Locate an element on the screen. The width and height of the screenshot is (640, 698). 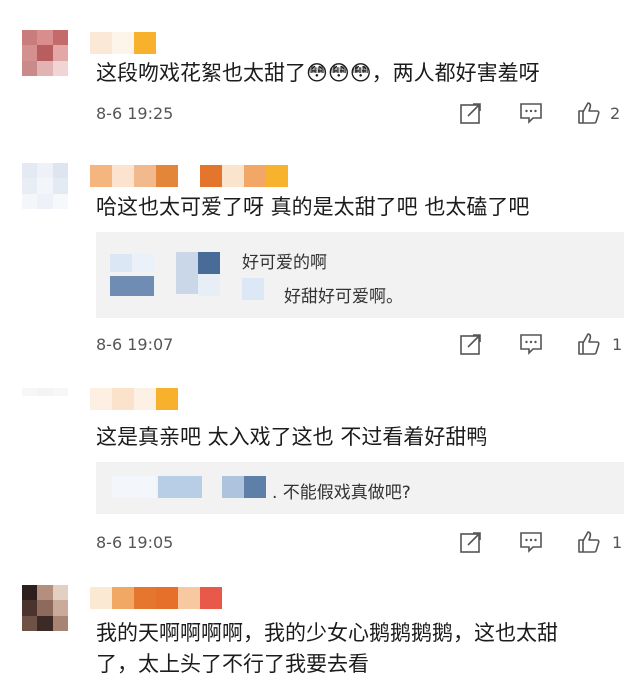
comment-meta: 8-6 19:05 1 is located at coordinates (363, 543).